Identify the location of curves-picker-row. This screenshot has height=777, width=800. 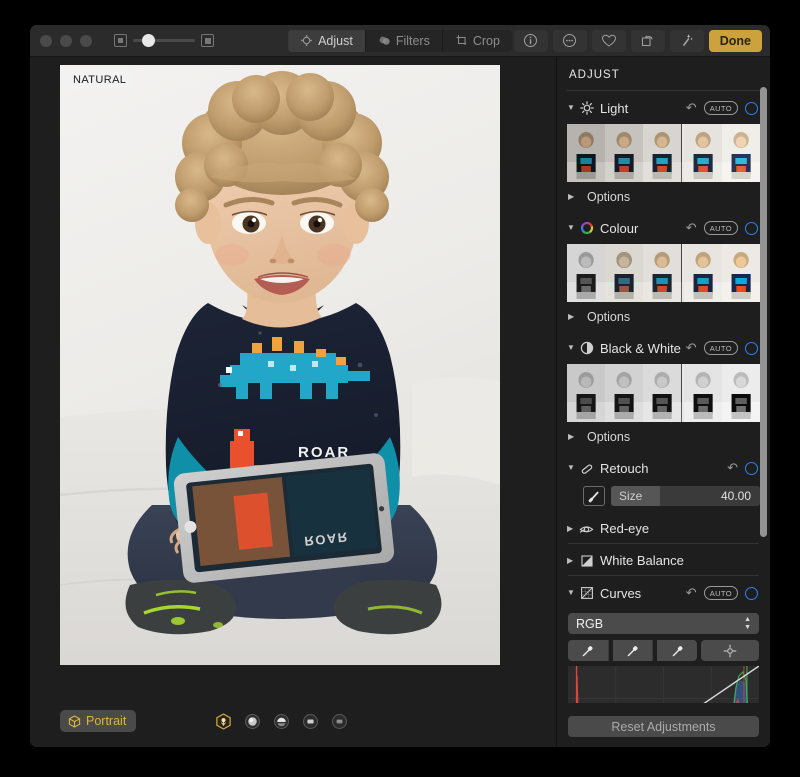
(664, 650).